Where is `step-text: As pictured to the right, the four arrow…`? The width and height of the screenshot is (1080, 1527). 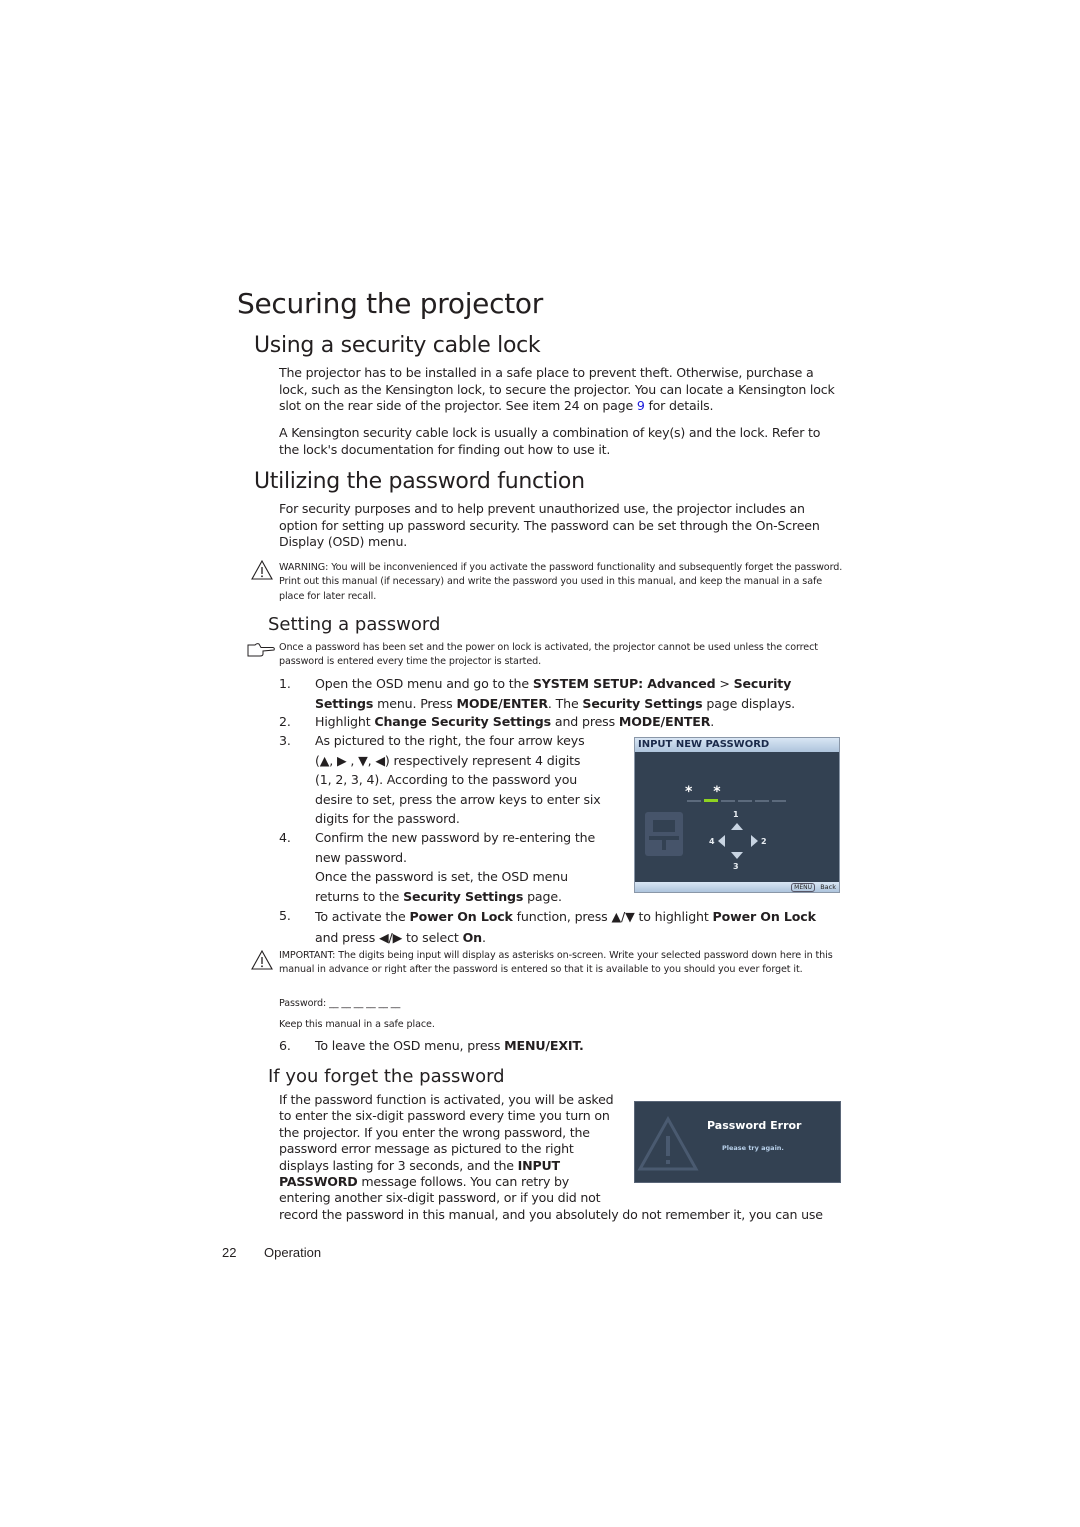 step-text: As pictured to the right, the four arrow… is located at coordinates (458, 780).